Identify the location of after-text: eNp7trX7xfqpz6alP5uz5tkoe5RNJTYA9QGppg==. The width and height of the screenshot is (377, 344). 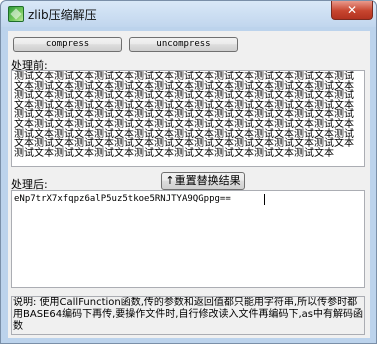
(122, 199).